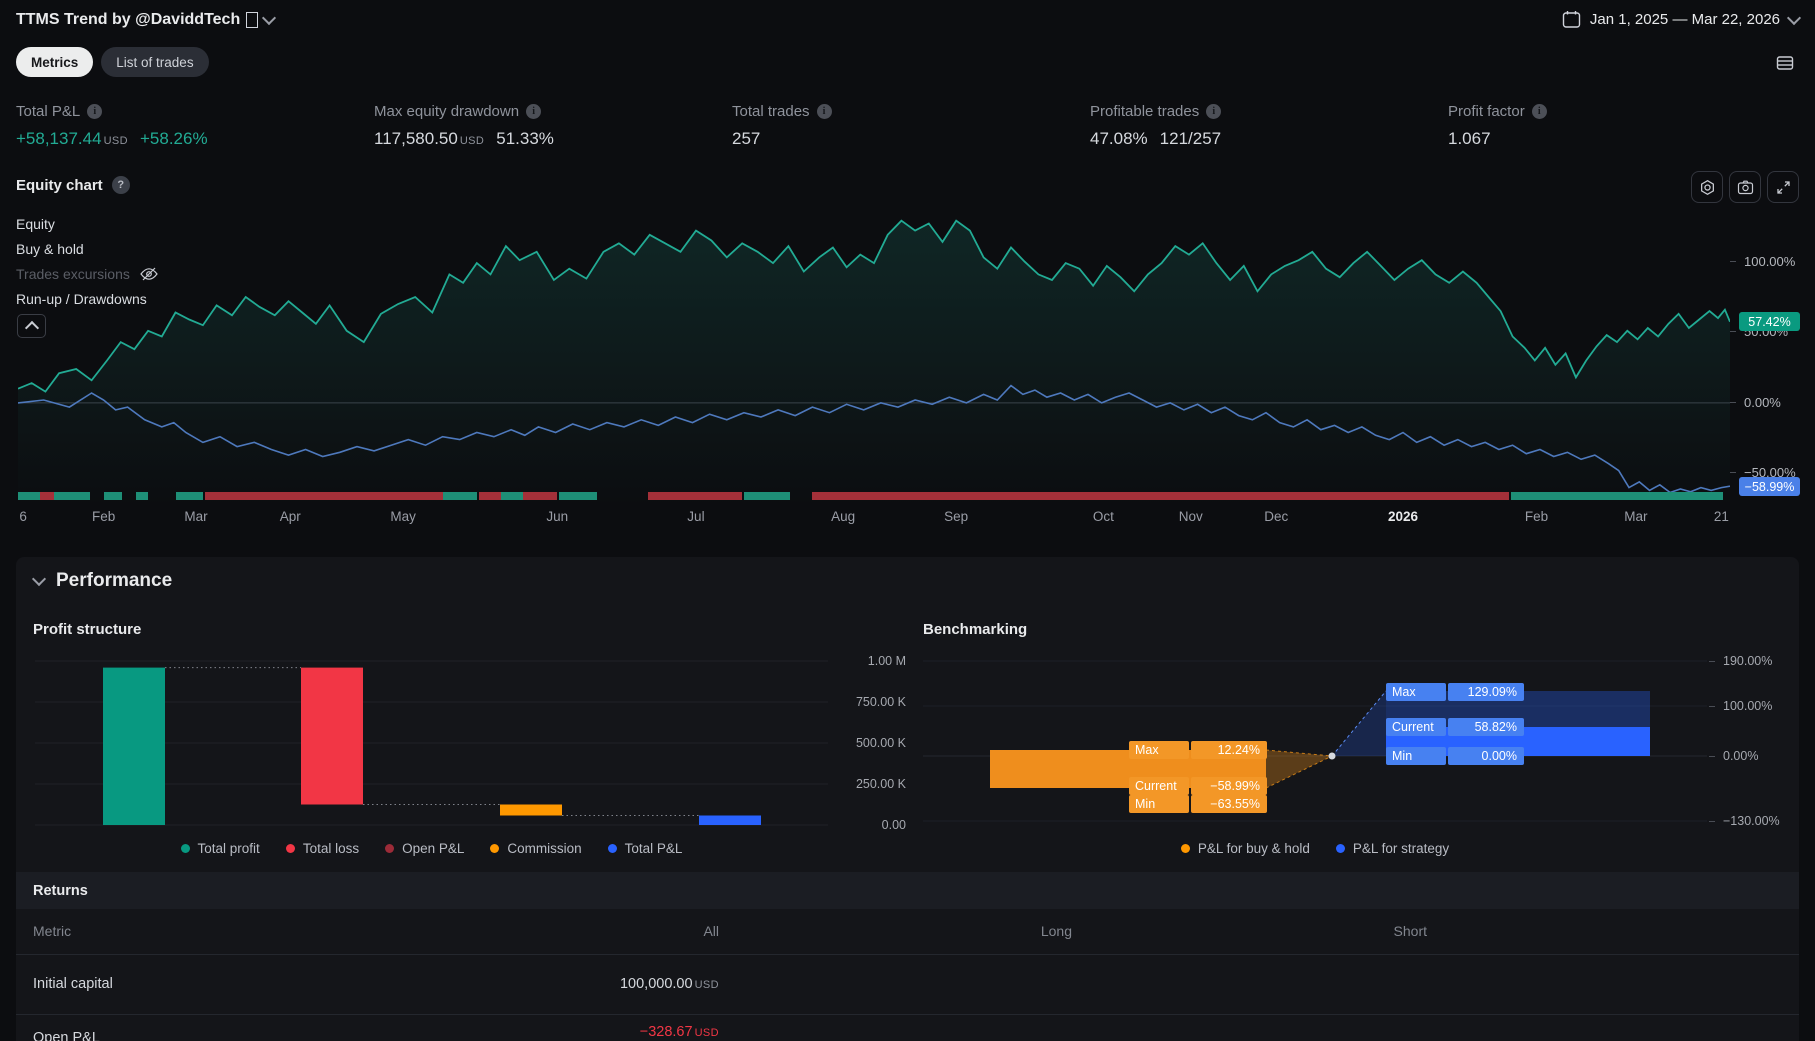  Describe the element at coordinates (1783, 187) in the screenshot. I see `chart-fullscreen-button` at that location.